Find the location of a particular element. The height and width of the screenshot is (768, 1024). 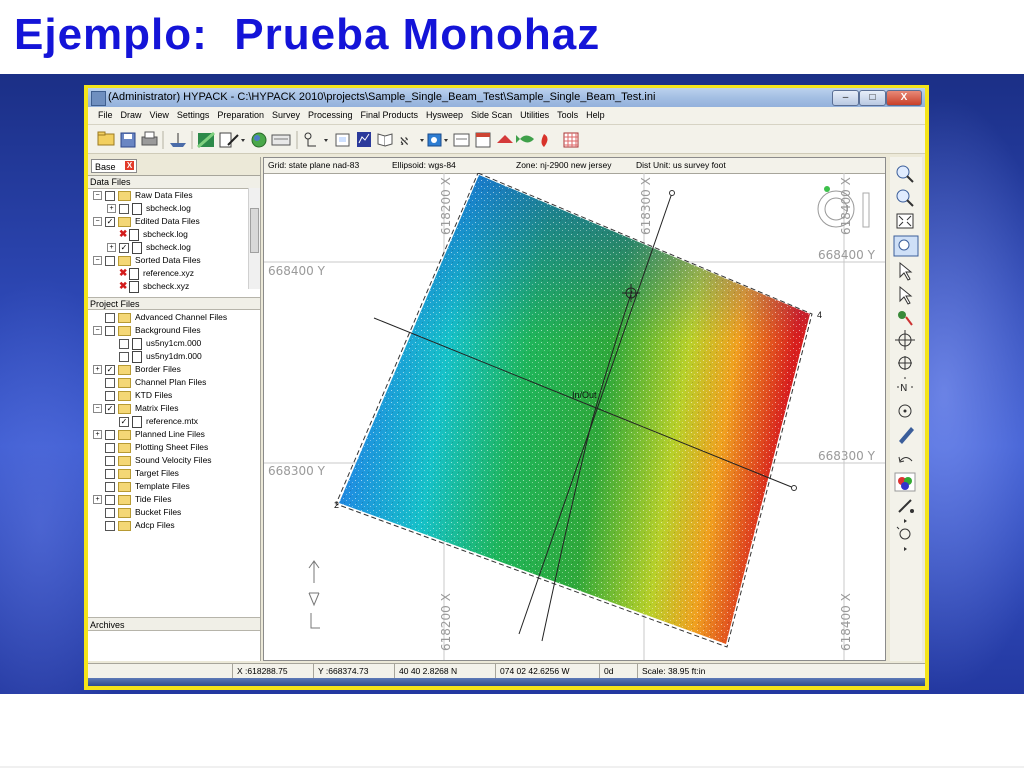

tree-item: + ✓ sbcheck.log is located at coordinates (149, 247).